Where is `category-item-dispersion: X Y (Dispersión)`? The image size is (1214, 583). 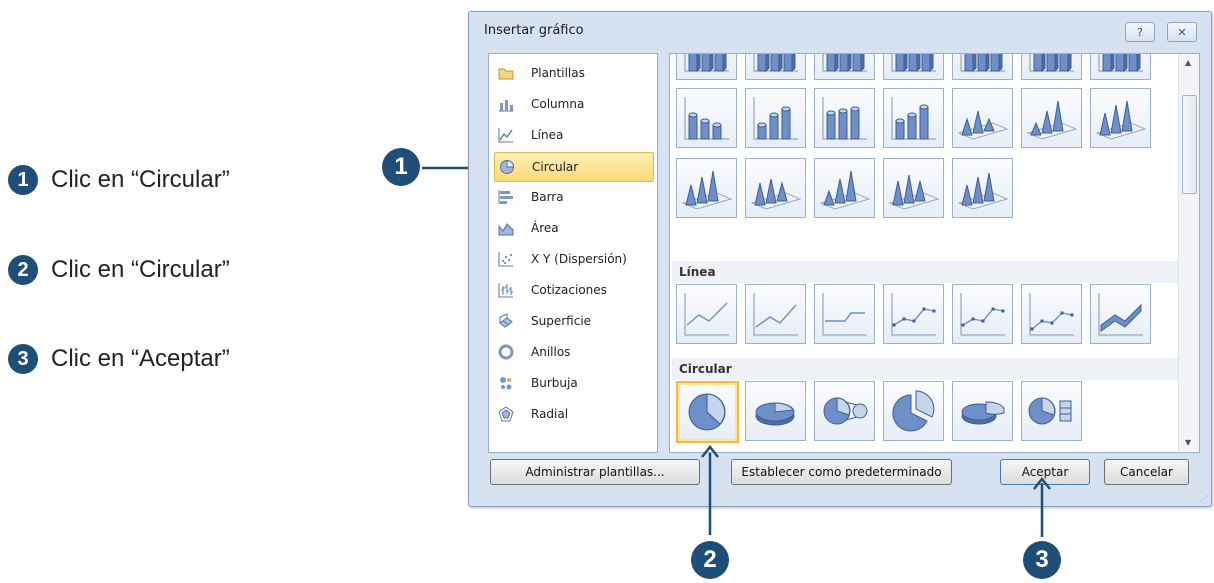 category-item-dispersion: X Y (Dispersión) is located at coordinates (573, 259).